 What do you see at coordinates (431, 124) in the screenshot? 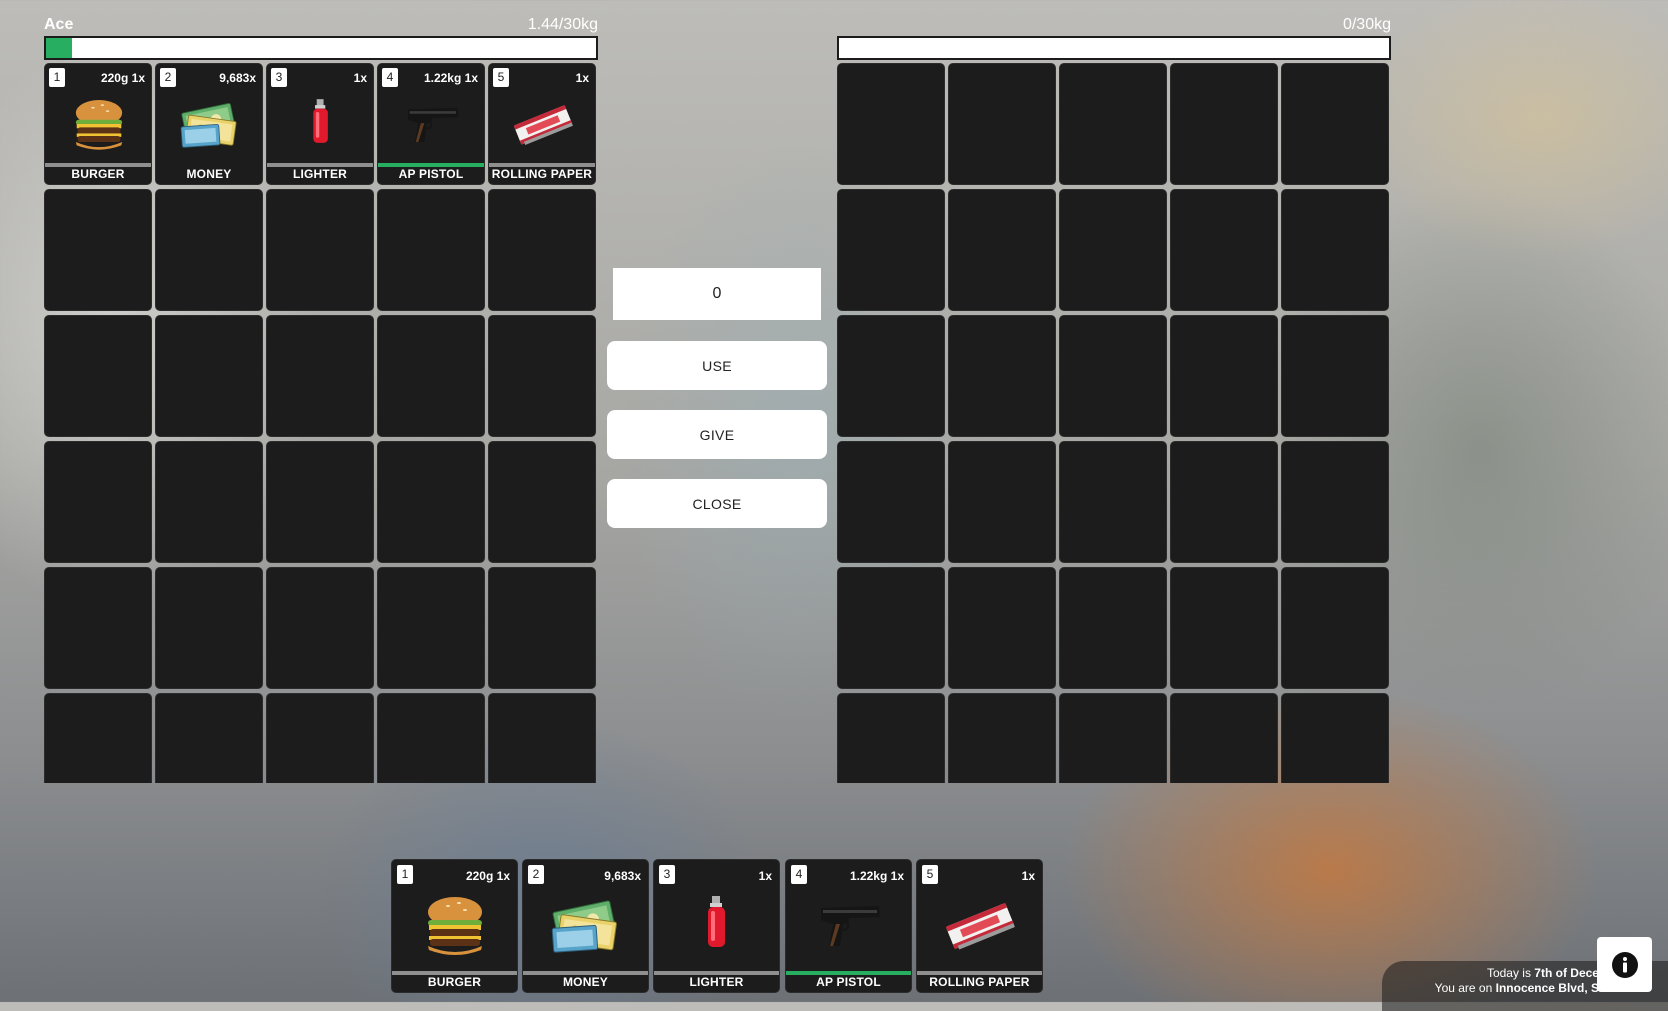
I see `inventory-slot-ap-pistol: 4 1.22kg 1x AP PISTOL` at bounding box center [431, 124].